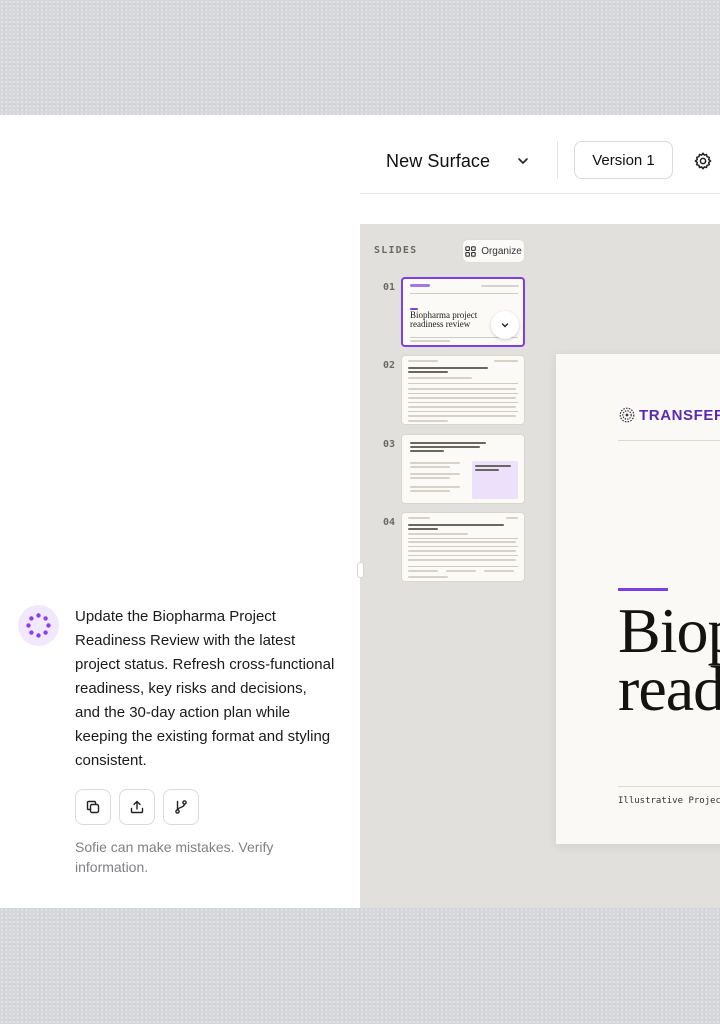  What do you see at coordinates (470, 251) in the screenshot?
I see `grid-icon` at bounding box center [470, 251].